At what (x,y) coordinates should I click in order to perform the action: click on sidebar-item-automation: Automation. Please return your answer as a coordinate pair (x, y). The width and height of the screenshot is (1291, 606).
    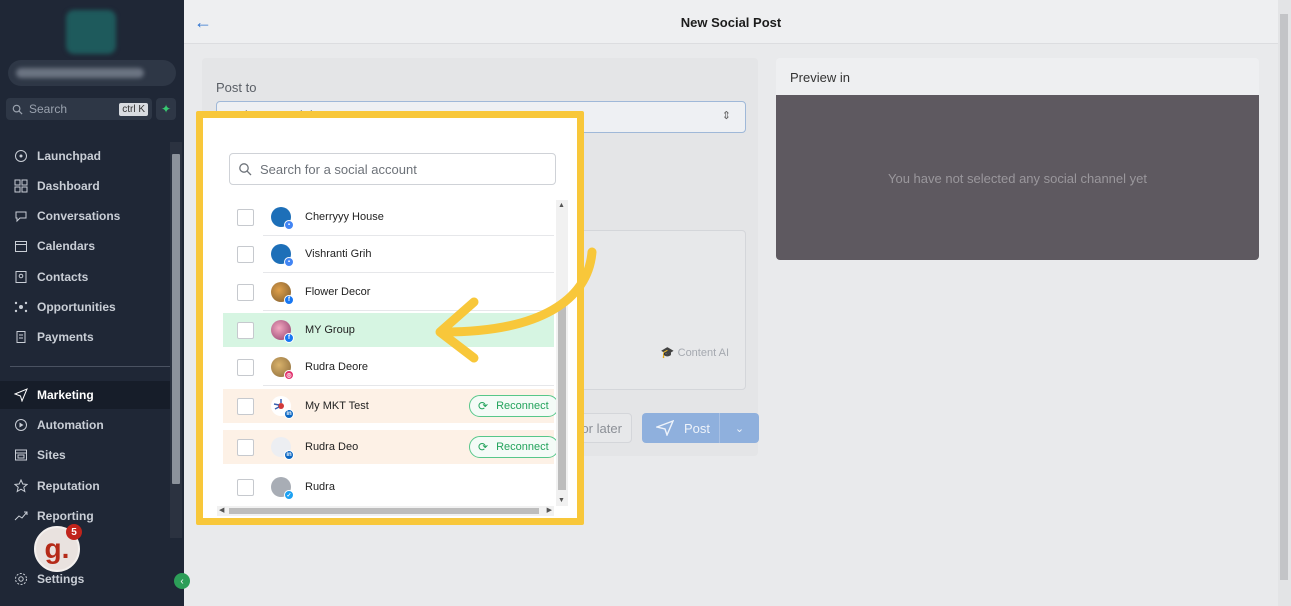
    Looking at the image, I should click on (85, 425).